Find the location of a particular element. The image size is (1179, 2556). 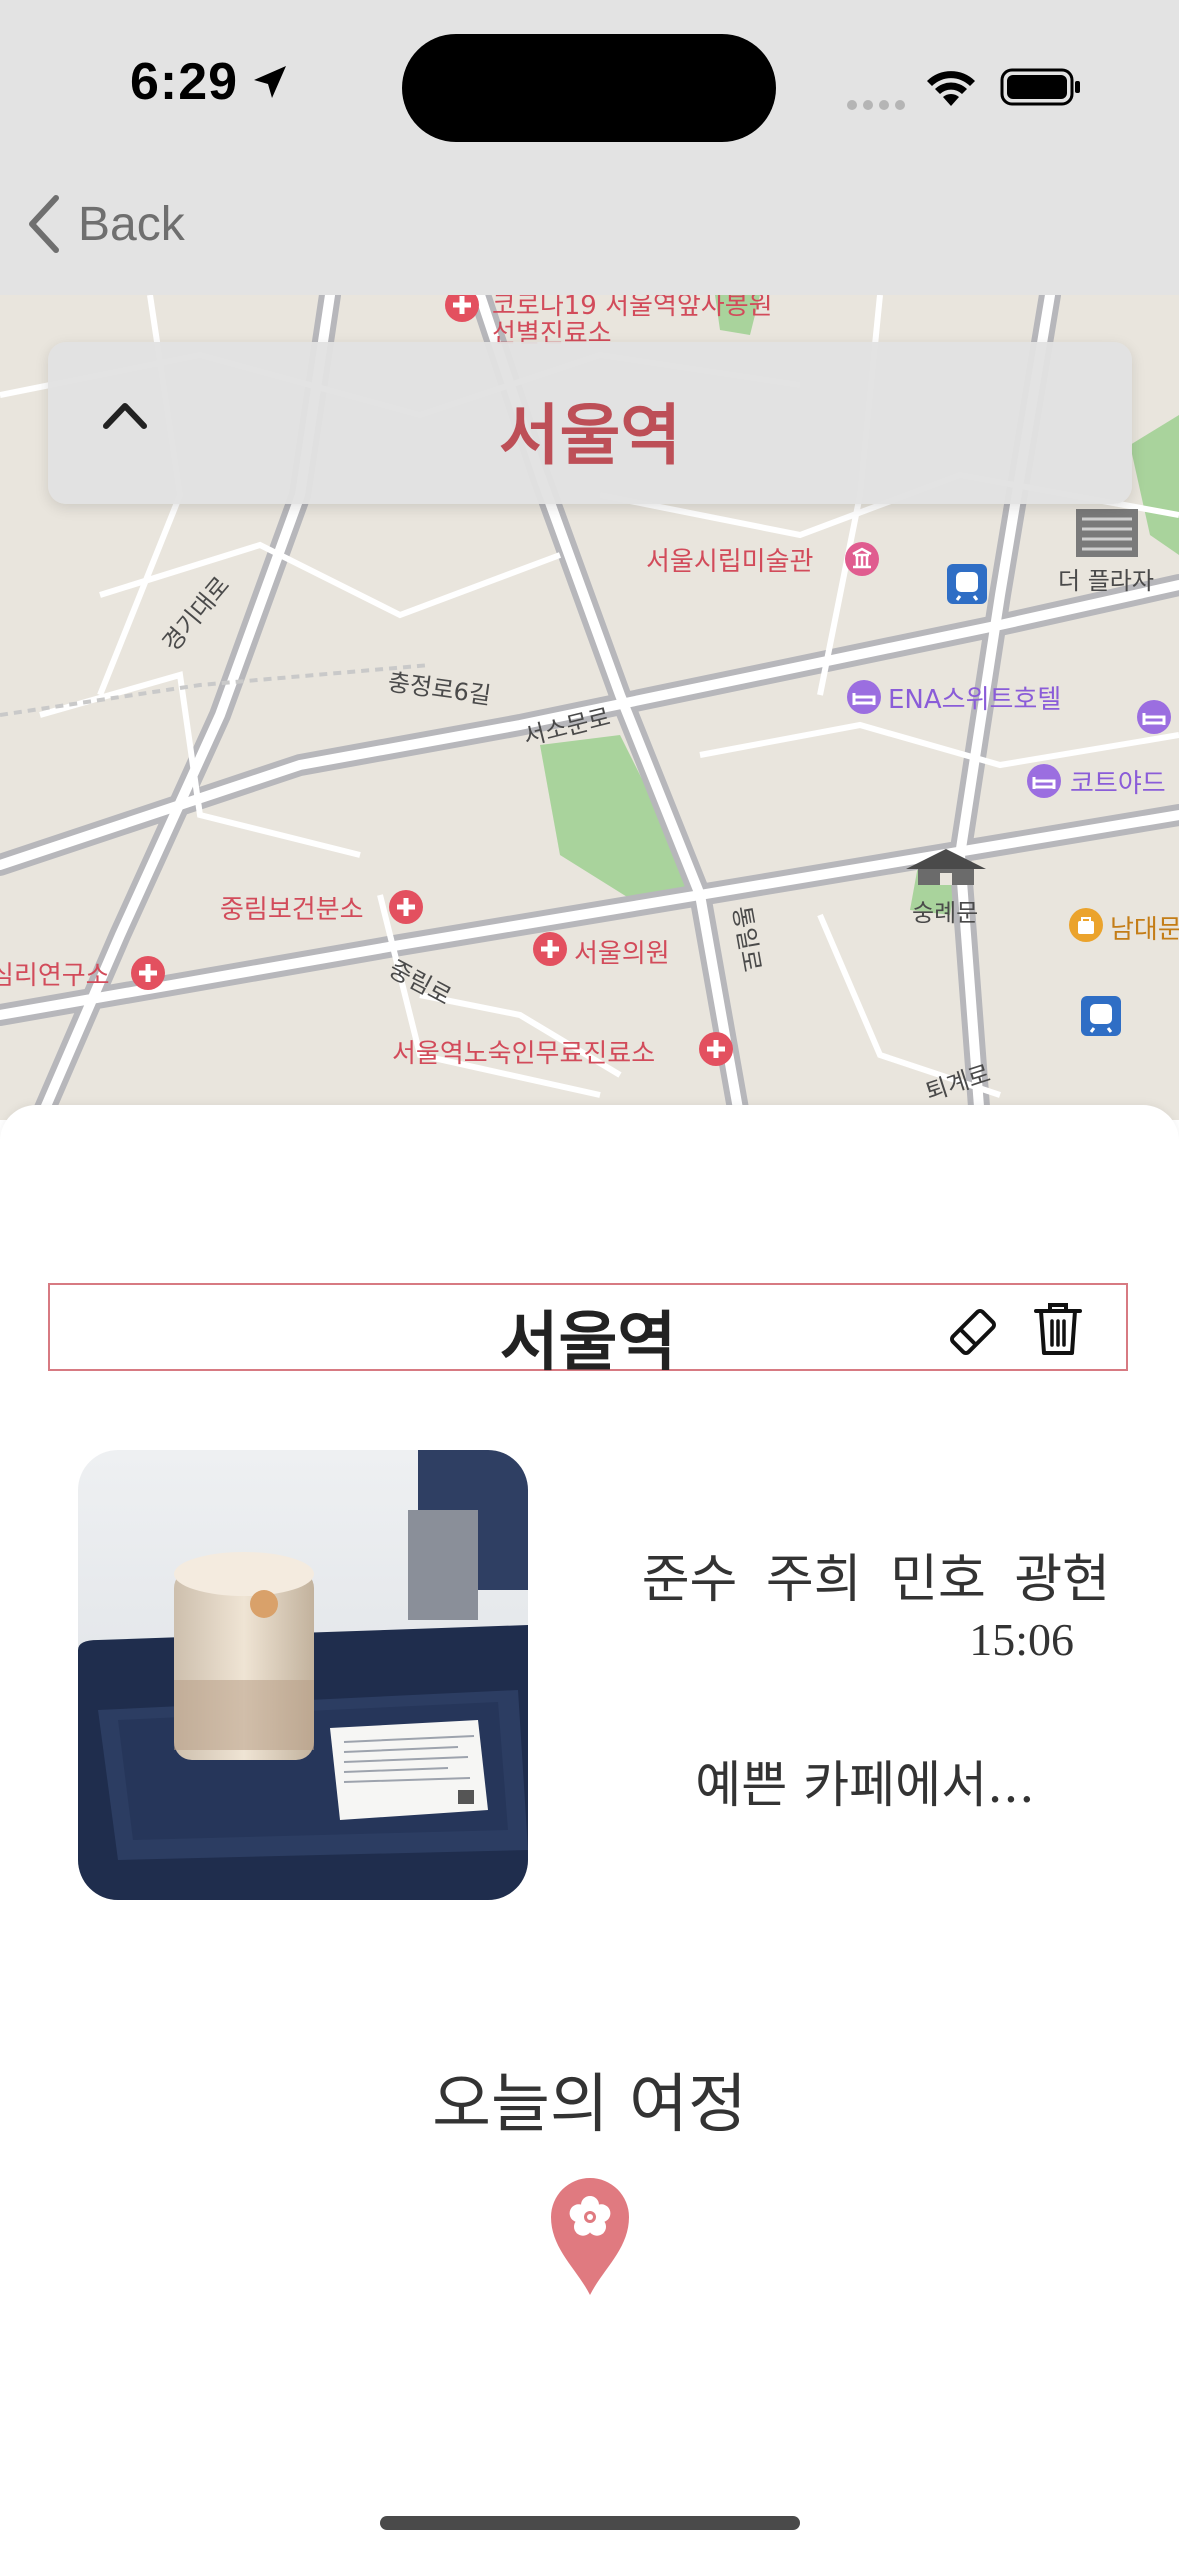

shopping-icon is located at coordinates (1086, 925).